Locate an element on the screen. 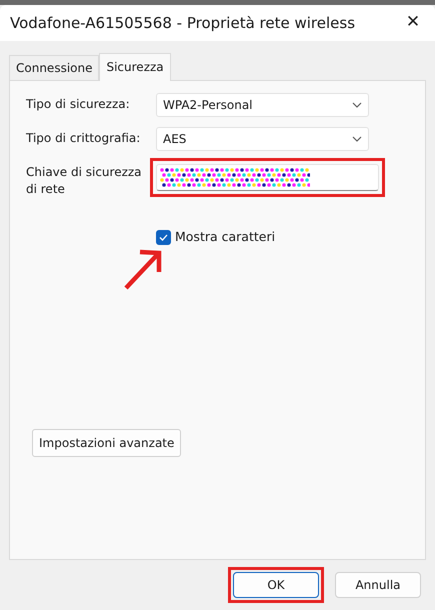  password-field is located at coordinates (267, 177).